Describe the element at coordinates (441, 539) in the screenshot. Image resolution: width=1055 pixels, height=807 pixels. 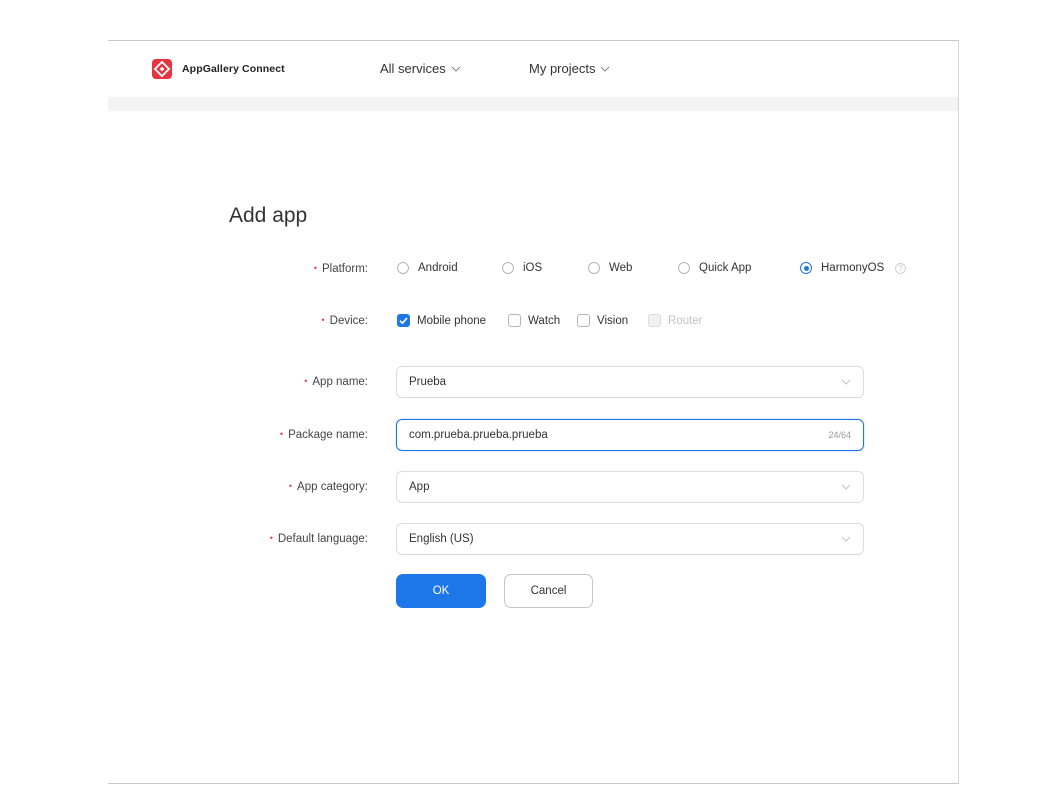
I see `default-language-value: English (US)` at that location.